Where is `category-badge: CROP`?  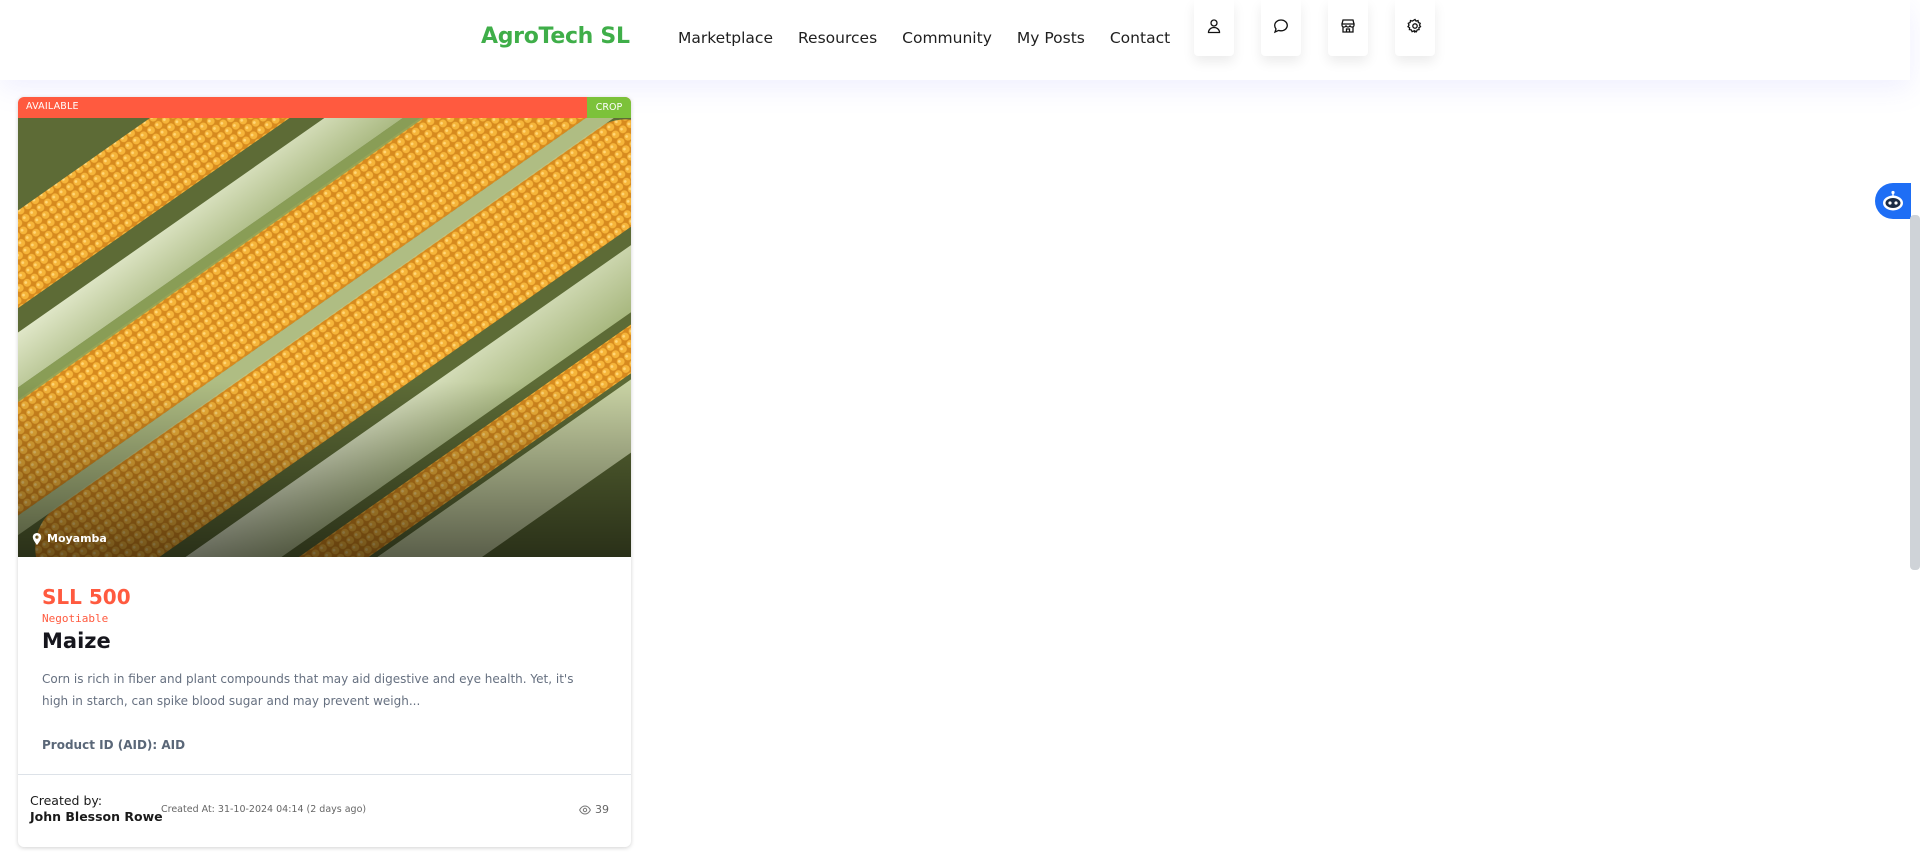 category-badge: CROP is located at coordinates (609, 107).